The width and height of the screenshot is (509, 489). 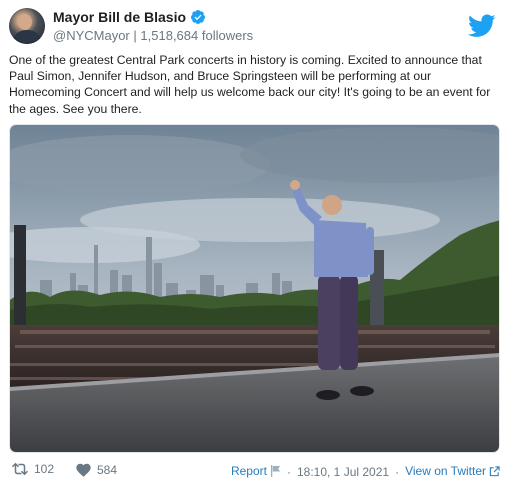 What do you see at coordinates (445, 471) in the screenshot?
I see `view-on-twitter-label: View on Twitter` at bounding box center [445, 471].